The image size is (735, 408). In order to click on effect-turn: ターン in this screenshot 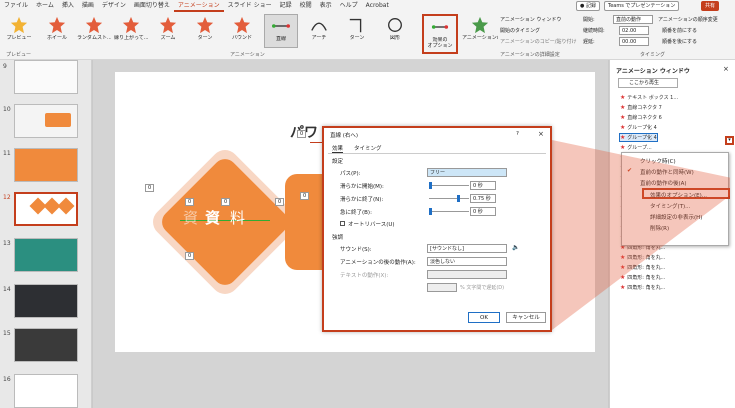, I will do `click(205, 31)`.